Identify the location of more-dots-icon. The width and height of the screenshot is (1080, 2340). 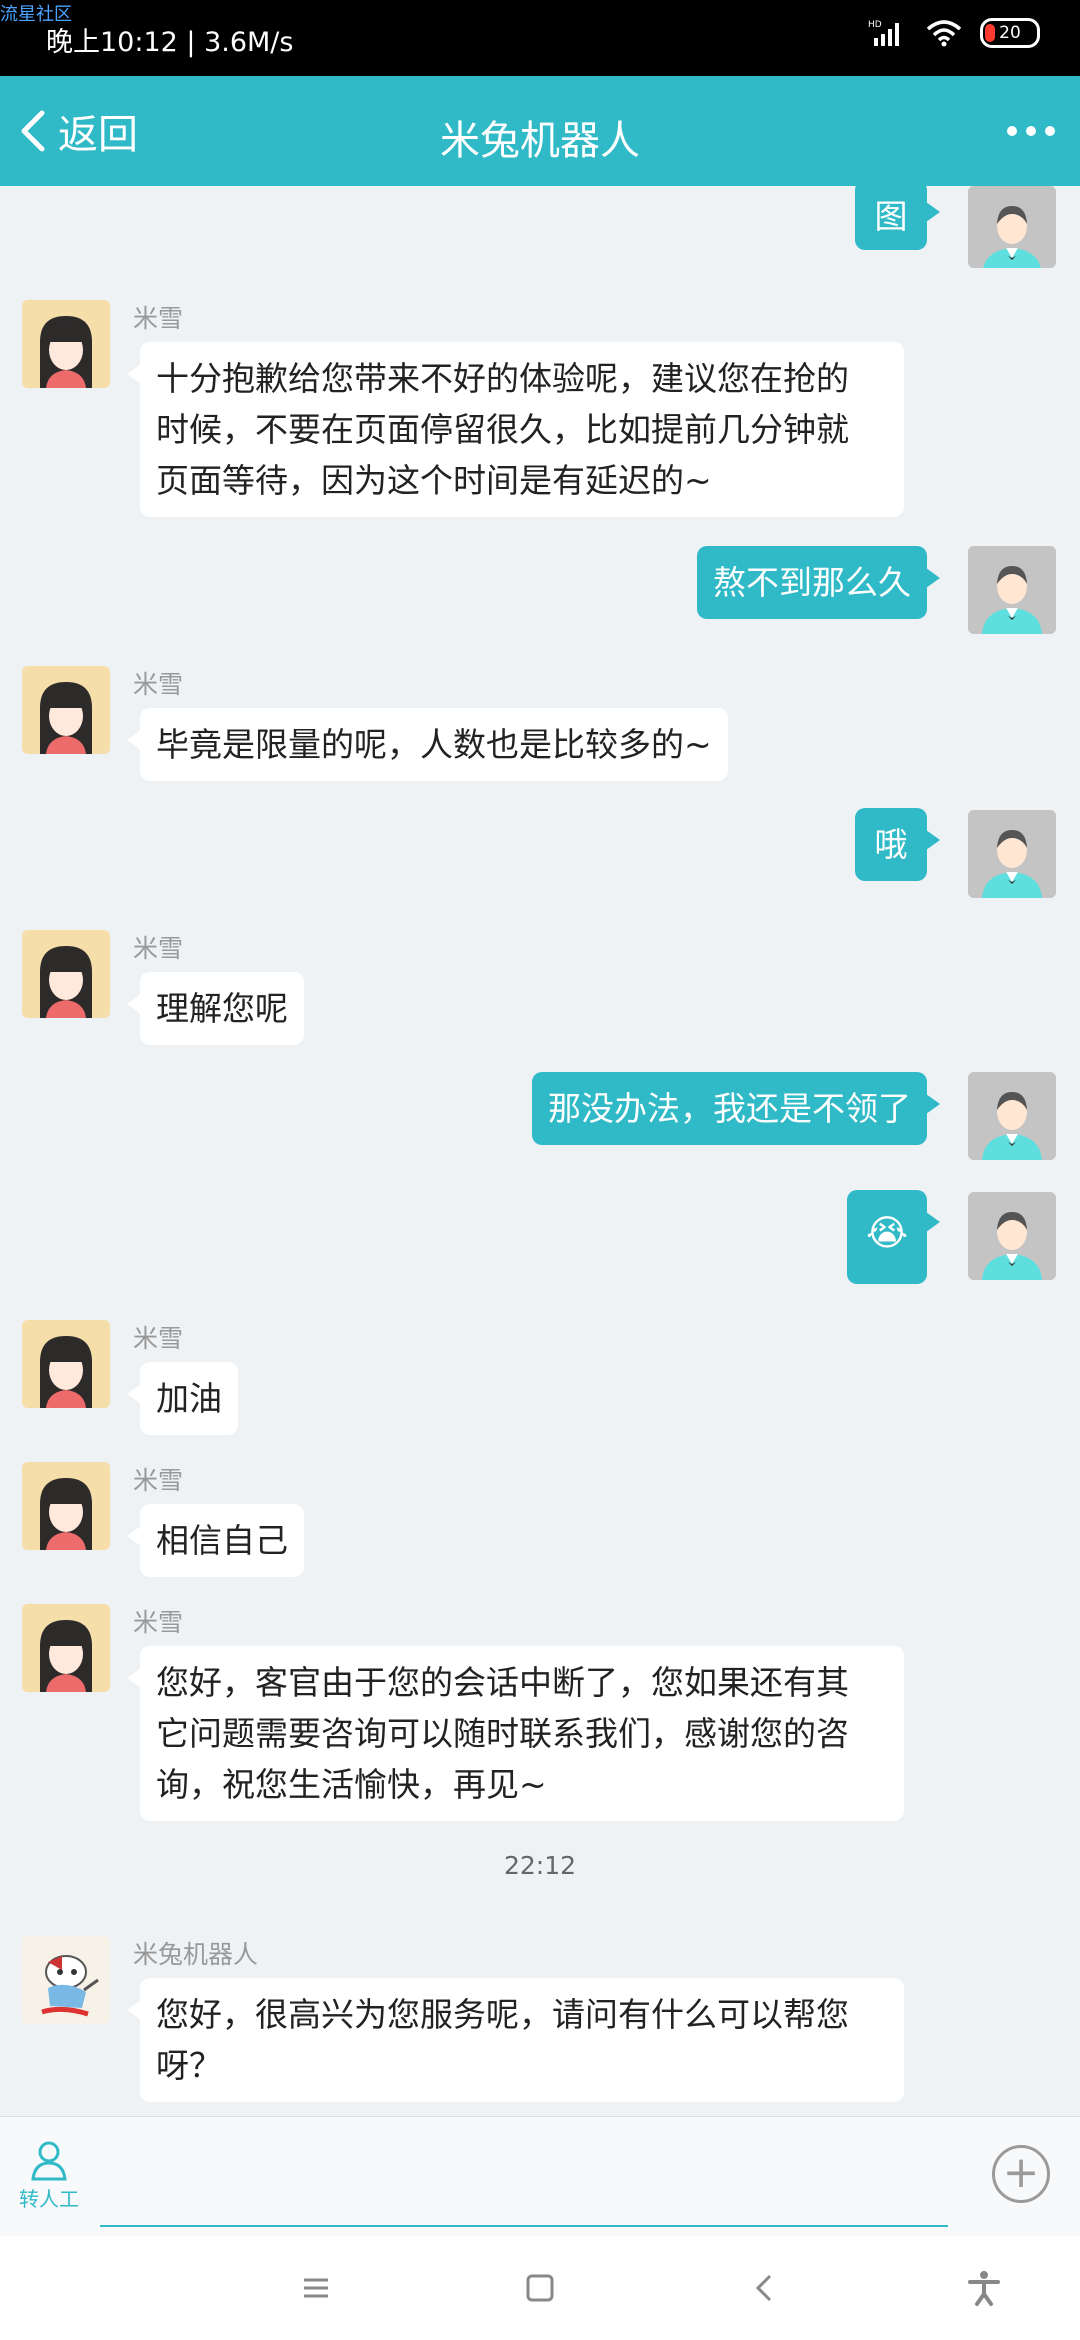
(1031, 131).